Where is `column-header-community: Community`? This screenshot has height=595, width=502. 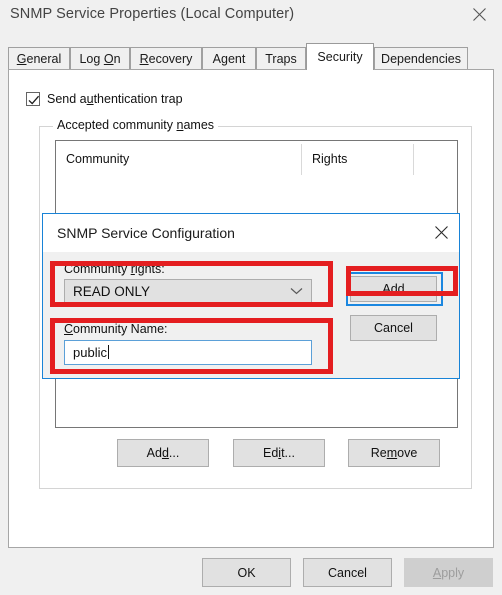
column-header-community: Community is located at coordinates (178, 159).